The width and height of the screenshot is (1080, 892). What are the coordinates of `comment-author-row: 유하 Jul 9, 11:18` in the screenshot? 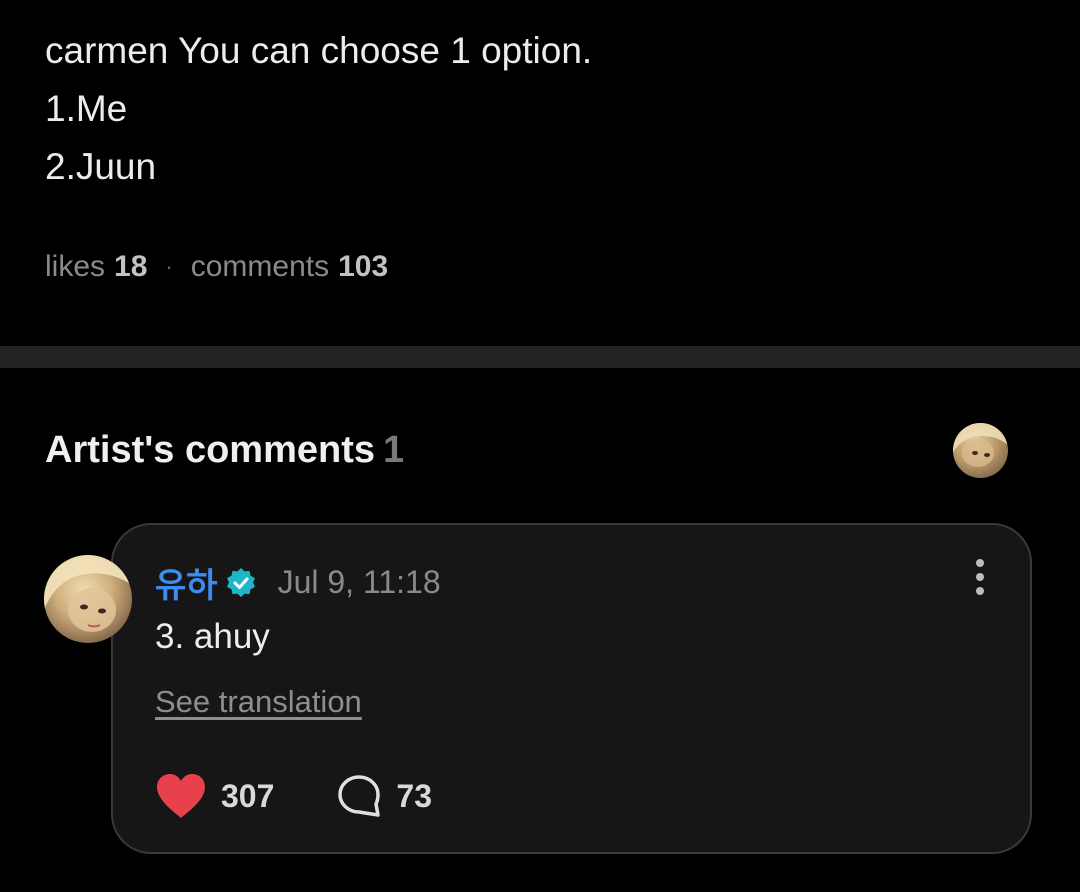 It's located at (298, 582).